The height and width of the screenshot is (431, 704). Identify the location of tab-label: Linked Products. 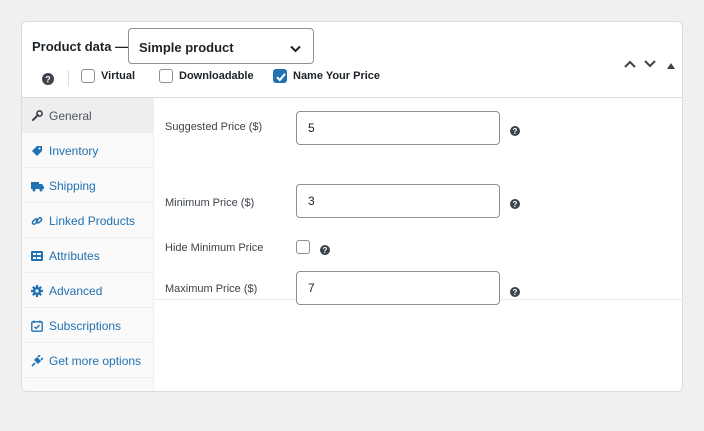
(92, 221).